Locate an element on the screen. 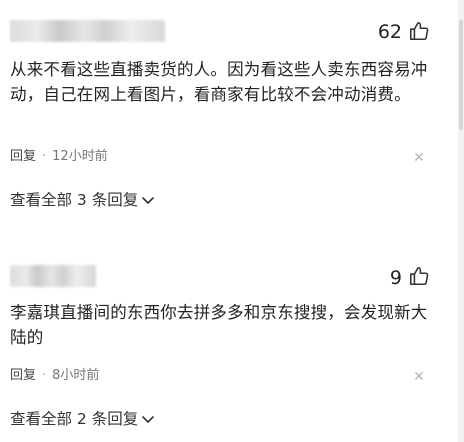 This screenshot has height=442, width=464. comment-text: 李嘉琪直播间的东西你去拼多多和京东搜搜，会发现新大陆的 is located at coordinates (219, 325).